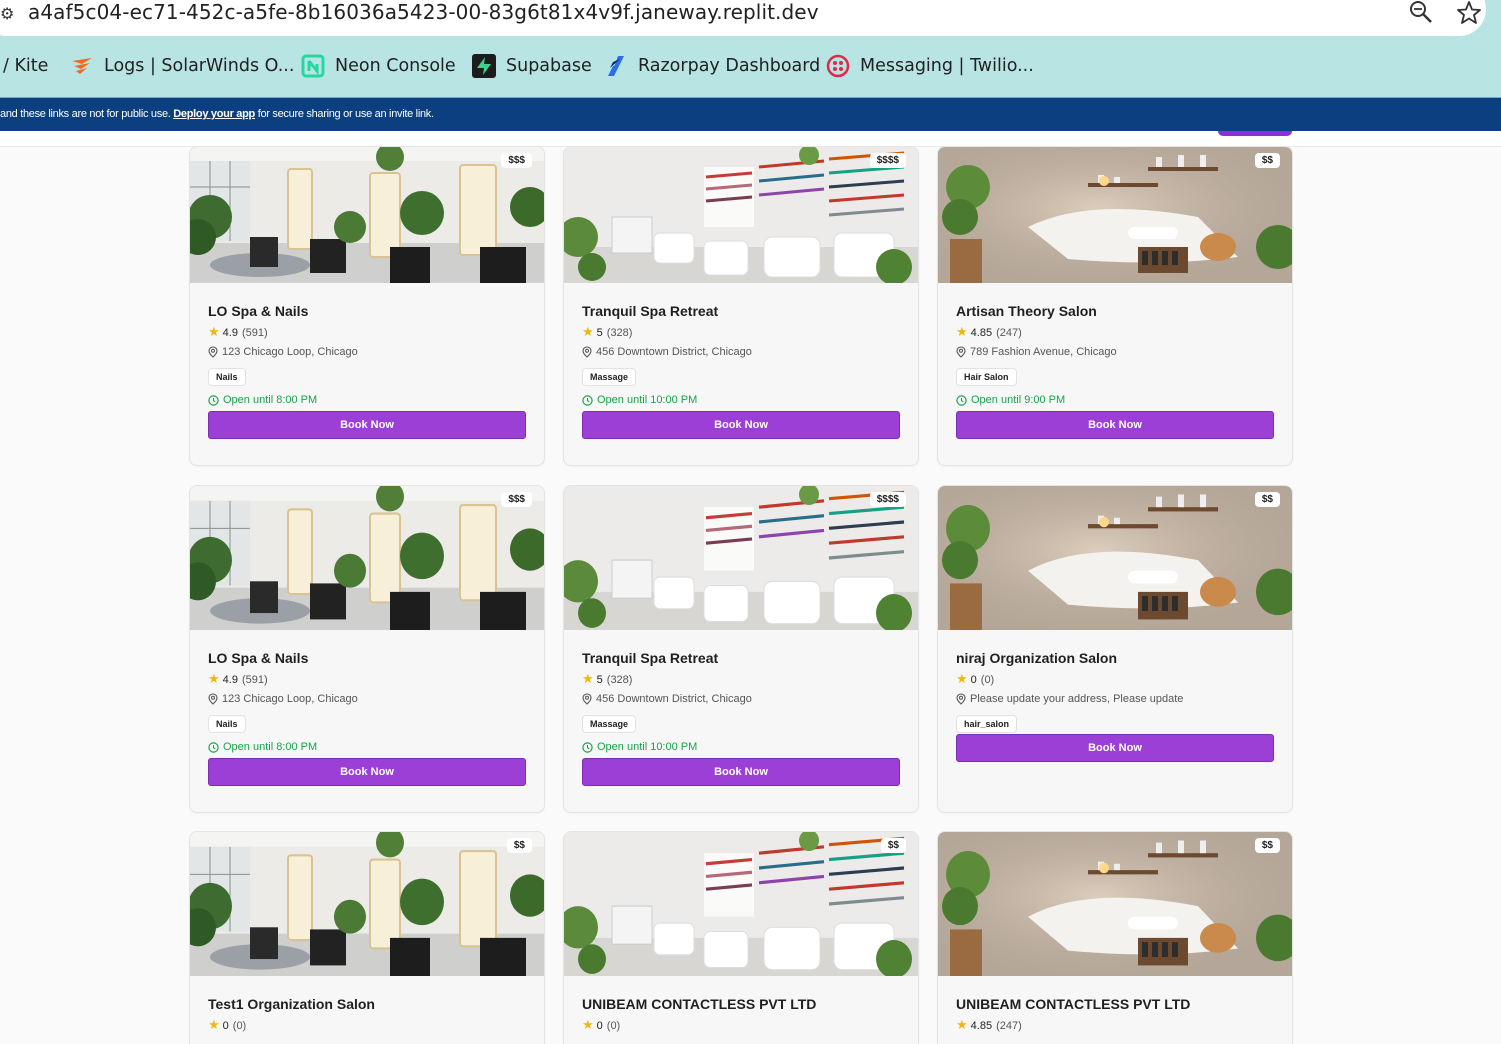 This screenshot has width=1501, height=1044. Describe the element at coordinates (1009, 1025) in the screenshot. I see `review-count: (247)` at that location.